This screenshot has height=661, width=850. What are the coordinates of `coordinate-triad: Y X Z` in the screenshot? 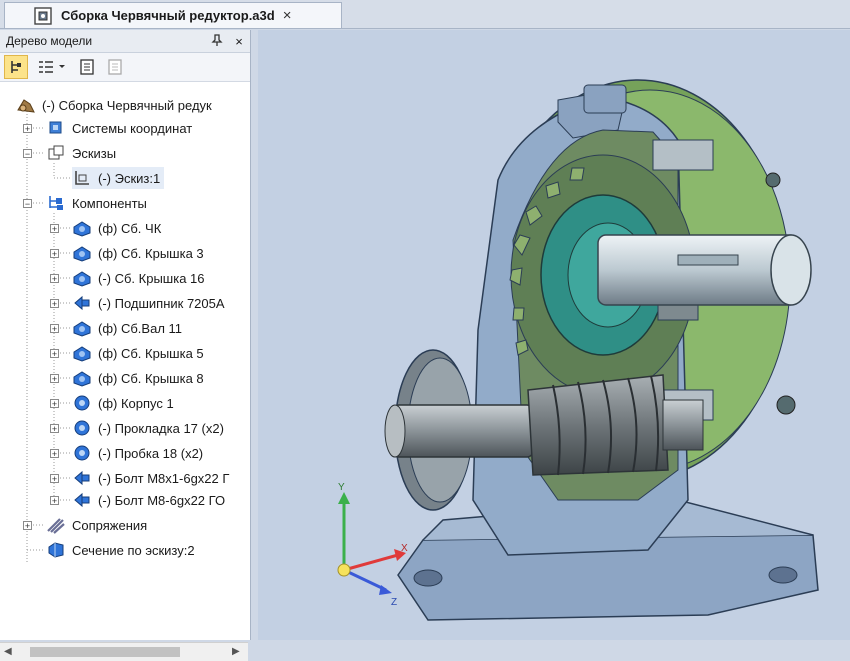 It's located at (372, 545).